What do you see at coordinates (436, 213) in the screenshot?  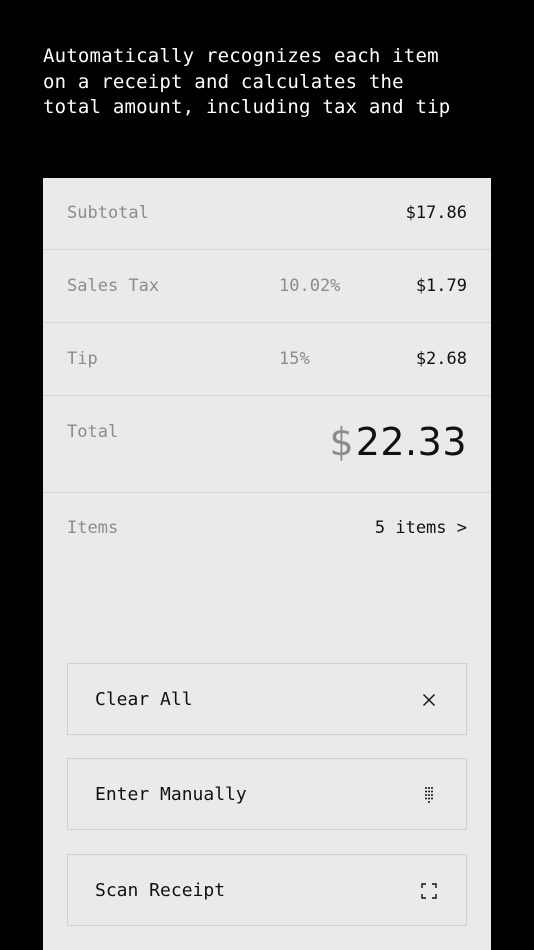 I see `subtotal-amount: $17.86` at bounding box center [436, 213].